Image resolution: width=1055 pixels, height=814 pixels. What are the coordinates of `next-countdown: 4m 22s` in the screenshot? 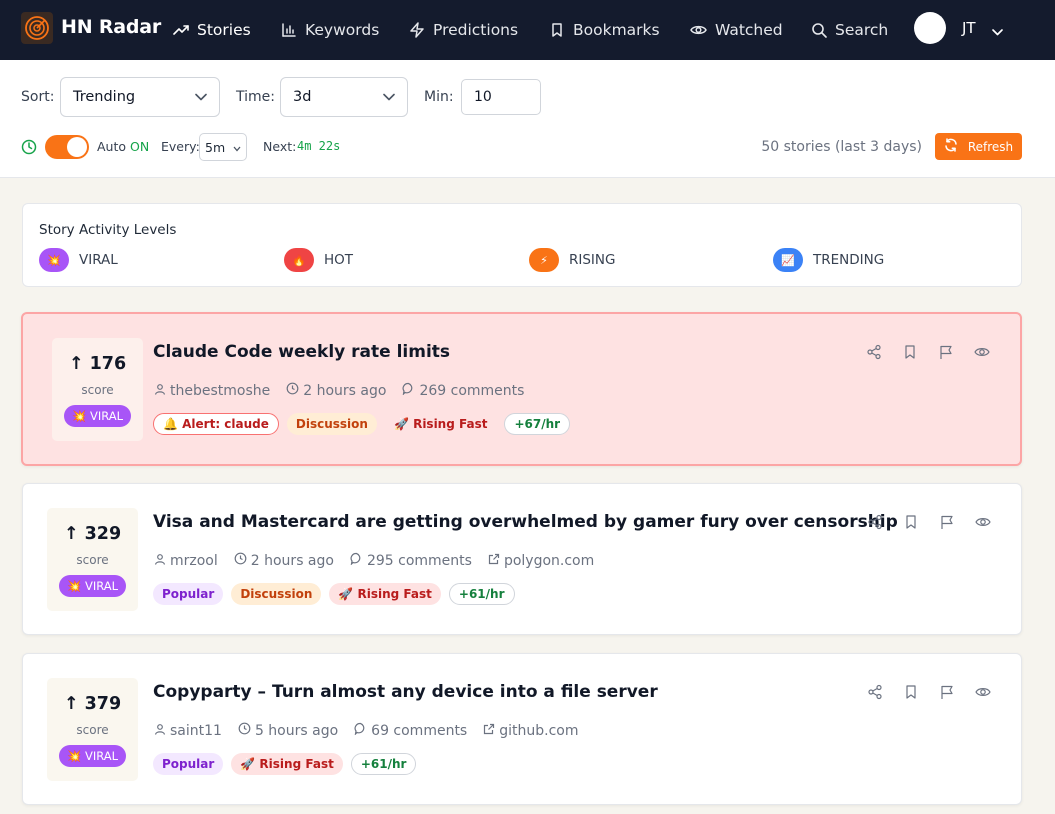 It's located at (319, 146).